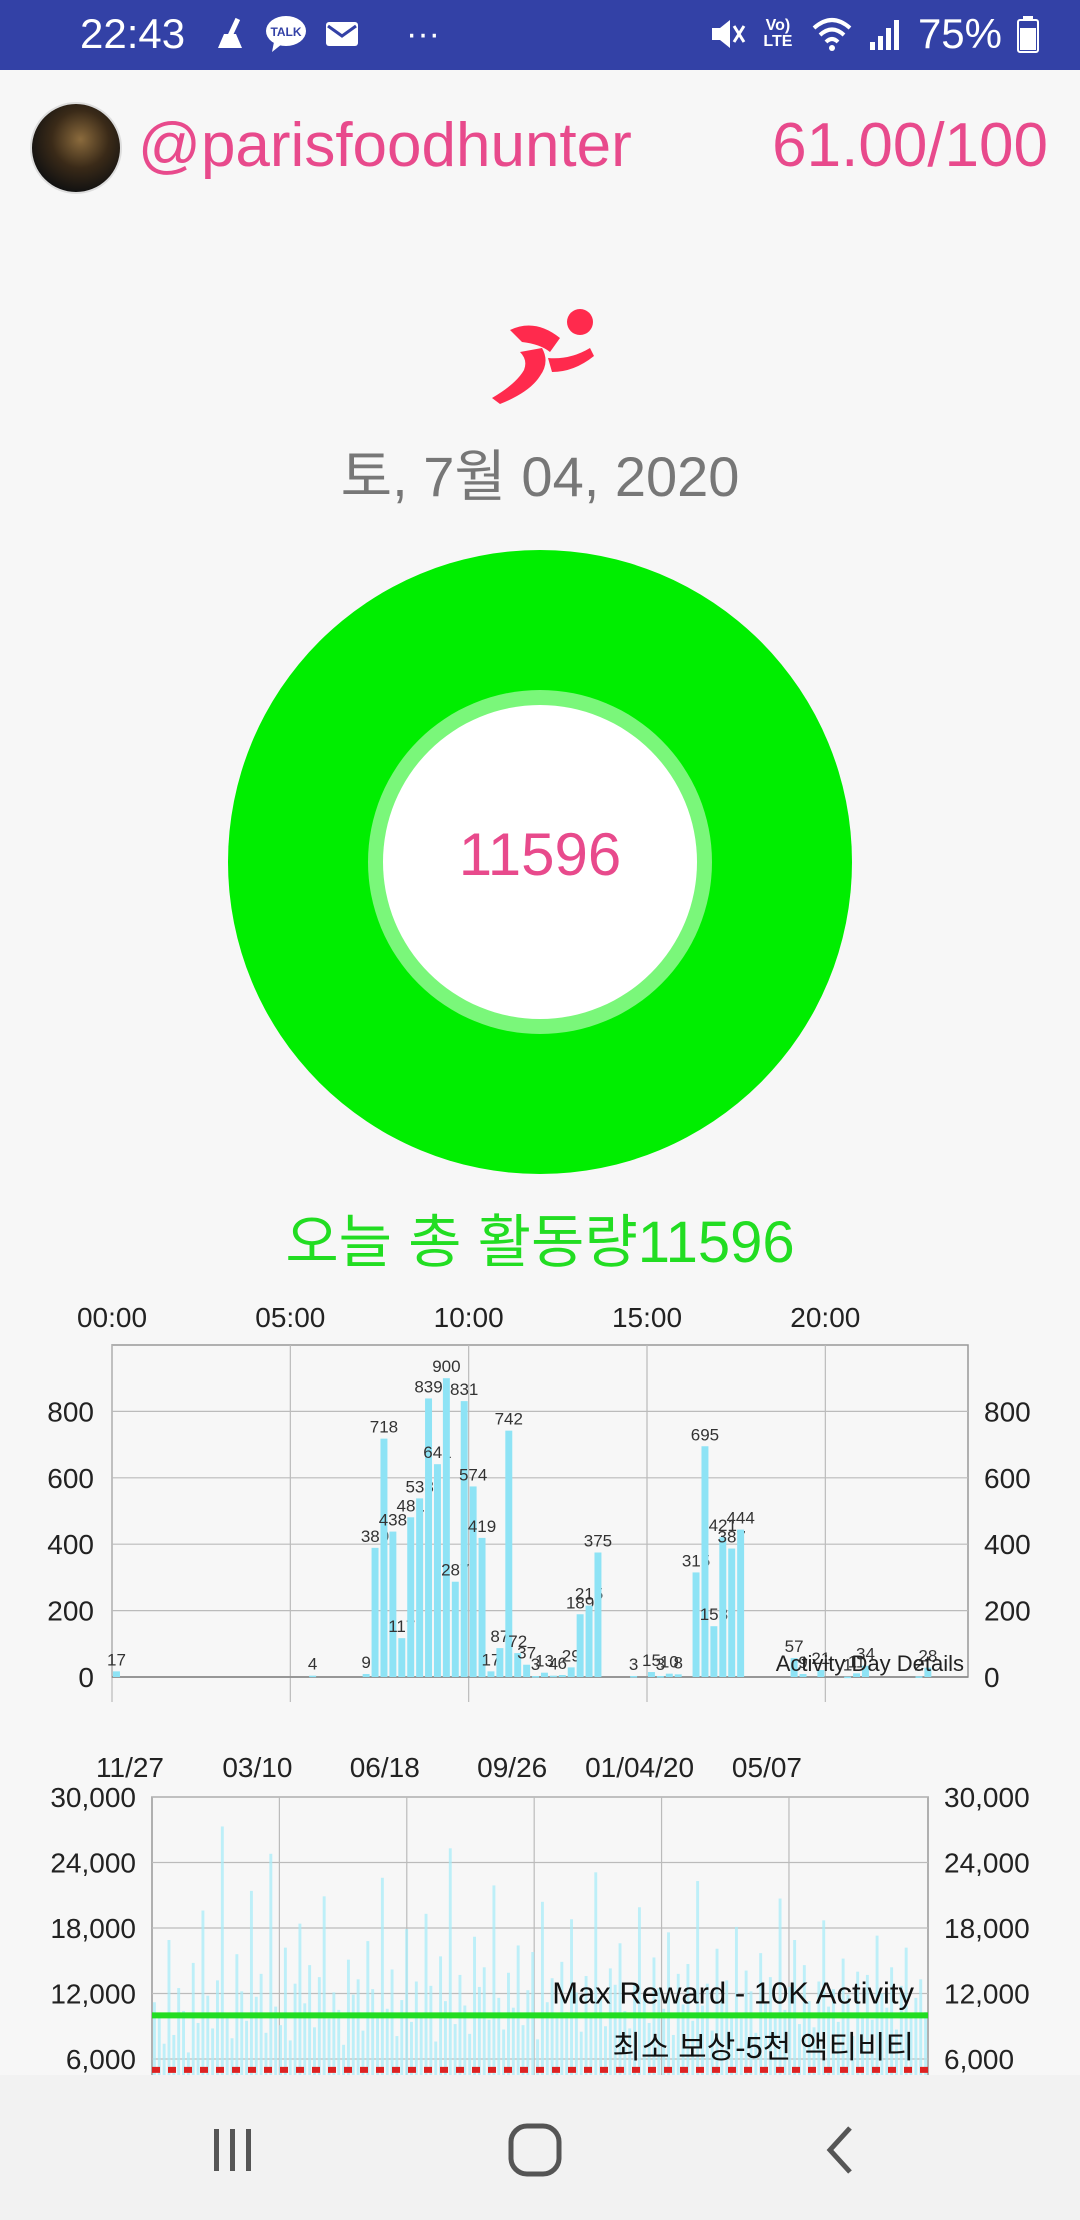  I want to click on bar-value-label: 444, so click(740, 1518).